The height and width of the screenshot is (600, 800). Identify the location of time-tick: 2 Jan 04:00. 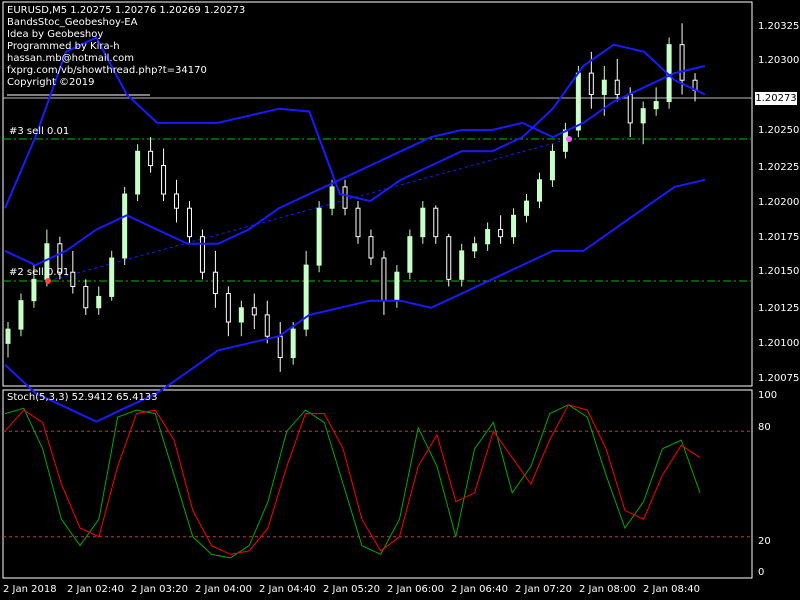
(223, 589).